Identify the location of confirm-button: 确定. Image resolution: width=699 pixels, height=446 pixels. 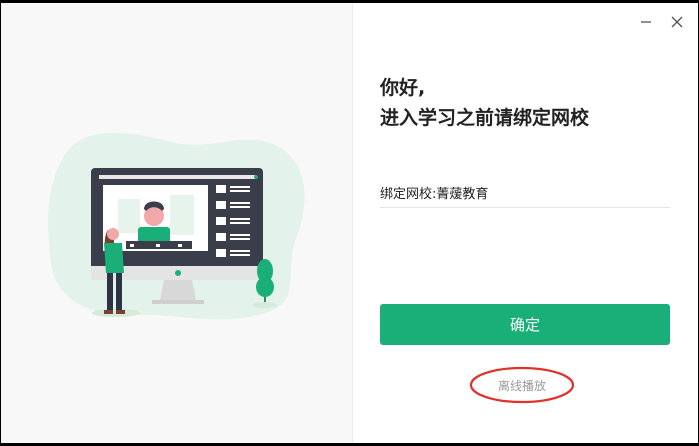
(525, 324).